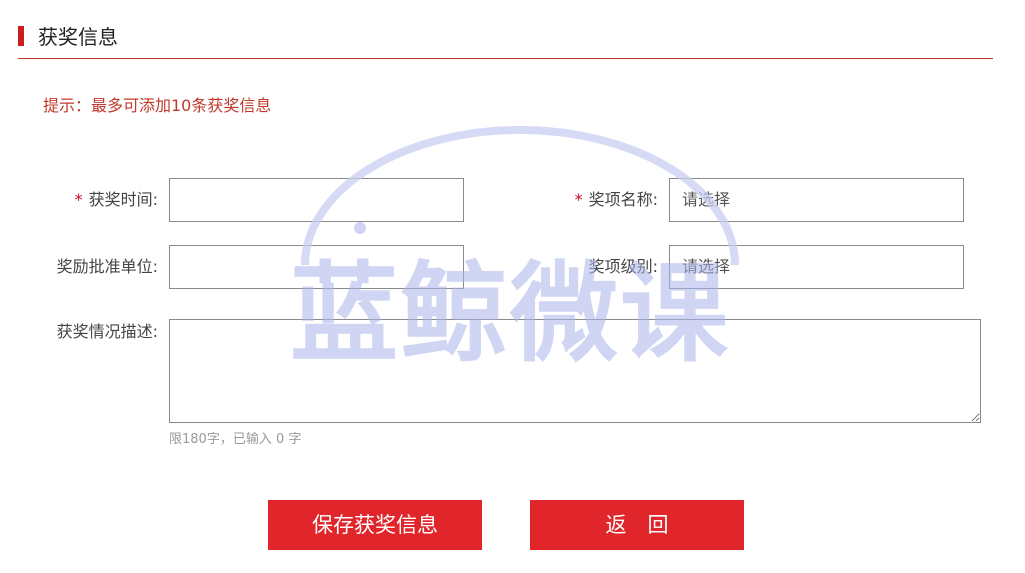  Describe the element at coordinates (623, 266) in the screenshot. I see `award-level-label: 奖项级别:` at that location.